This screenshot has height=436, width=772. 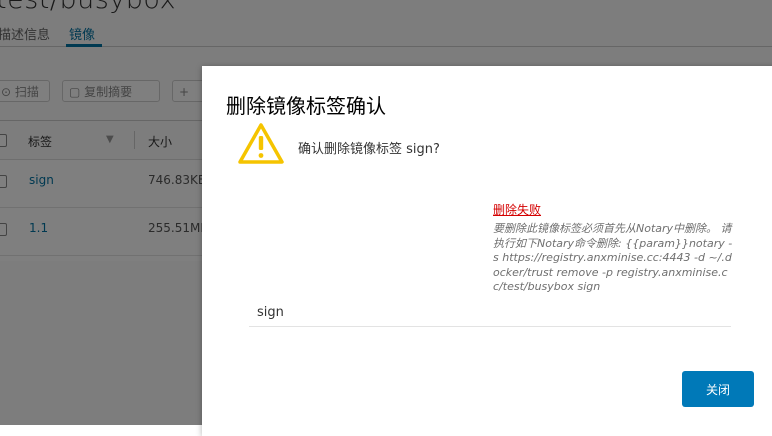 I want to click on dialog-title: 删除镜像标签确认, so click(x=306, y=106).